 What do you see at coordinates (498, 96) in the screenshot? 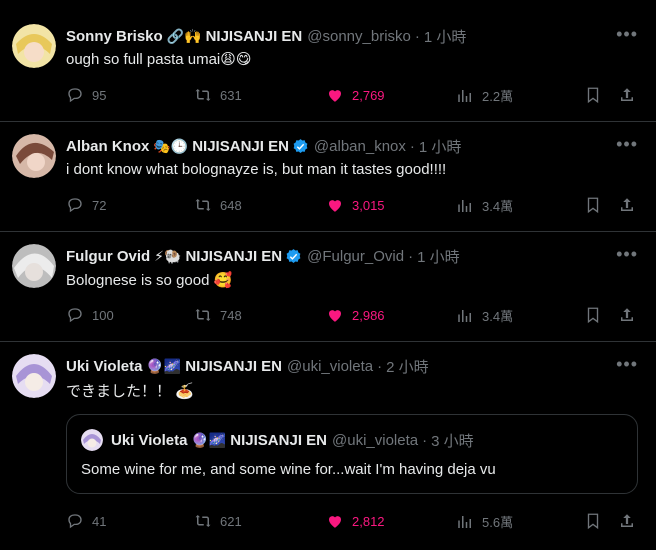
I see `view-count: 2.2萬` at bounding box center [498, 96].